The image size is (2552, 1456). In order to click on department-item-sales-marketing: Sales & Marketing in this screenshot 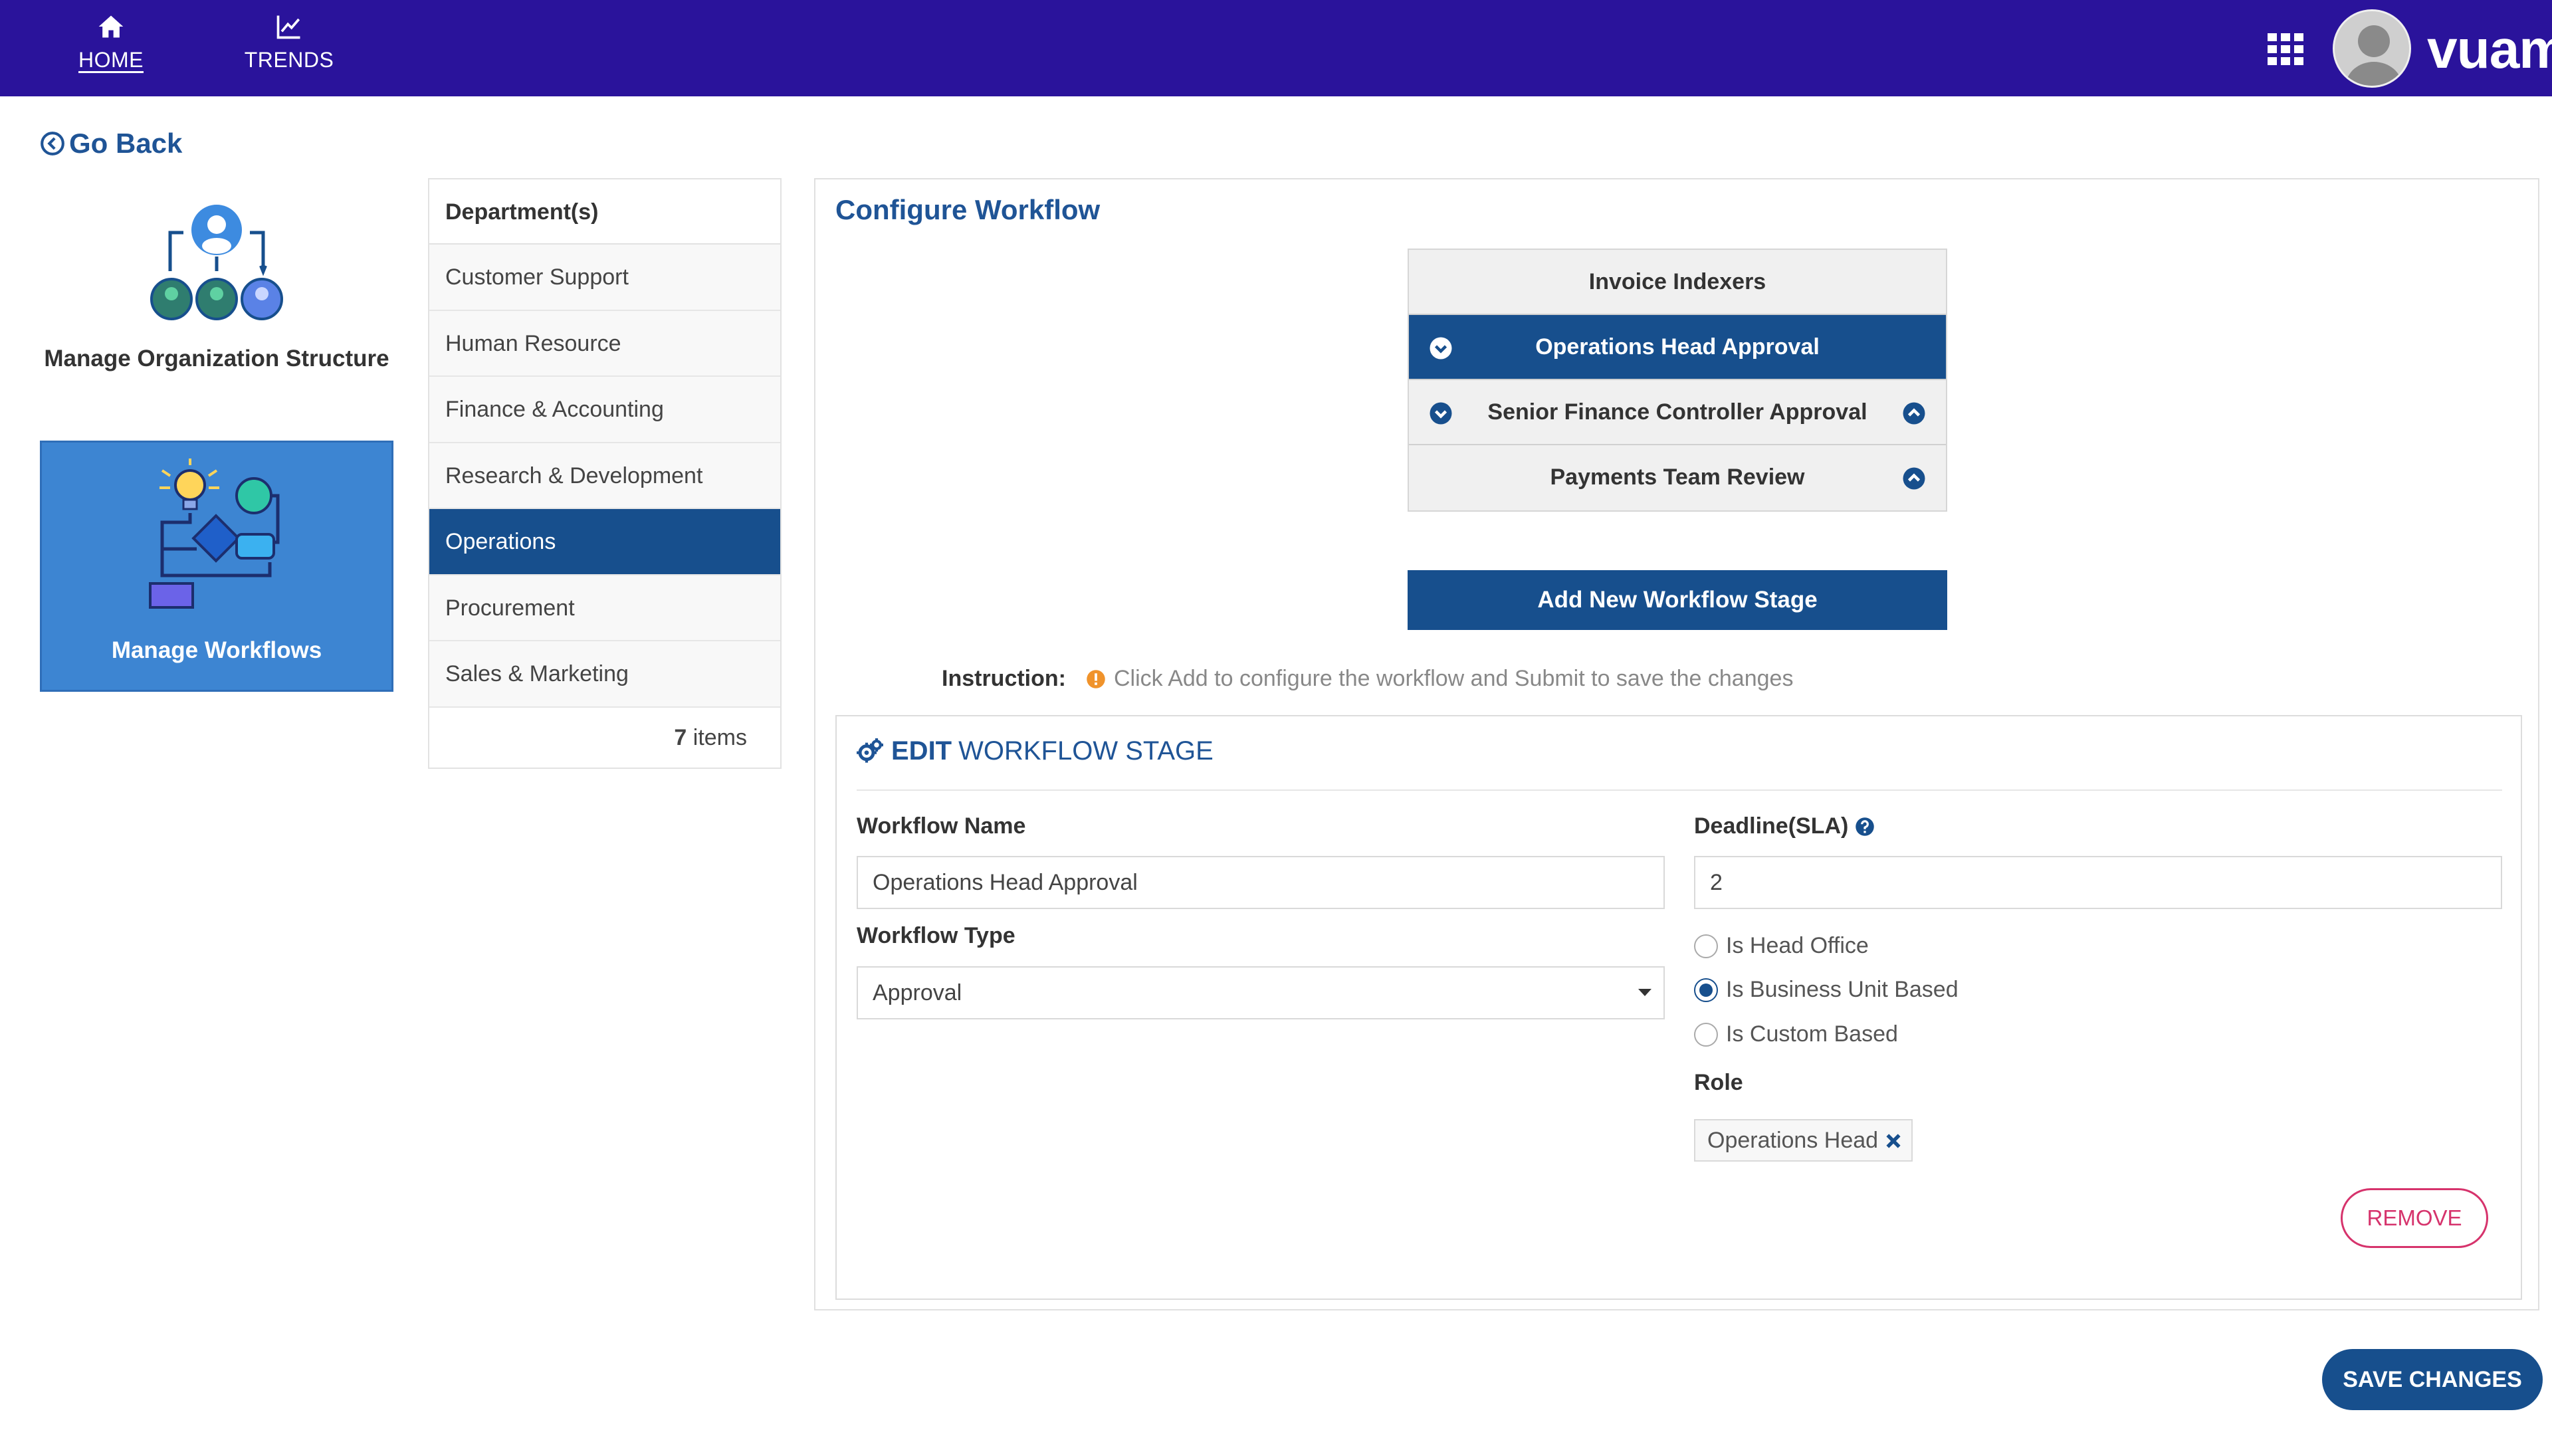, I will do `click(604, 674)`.